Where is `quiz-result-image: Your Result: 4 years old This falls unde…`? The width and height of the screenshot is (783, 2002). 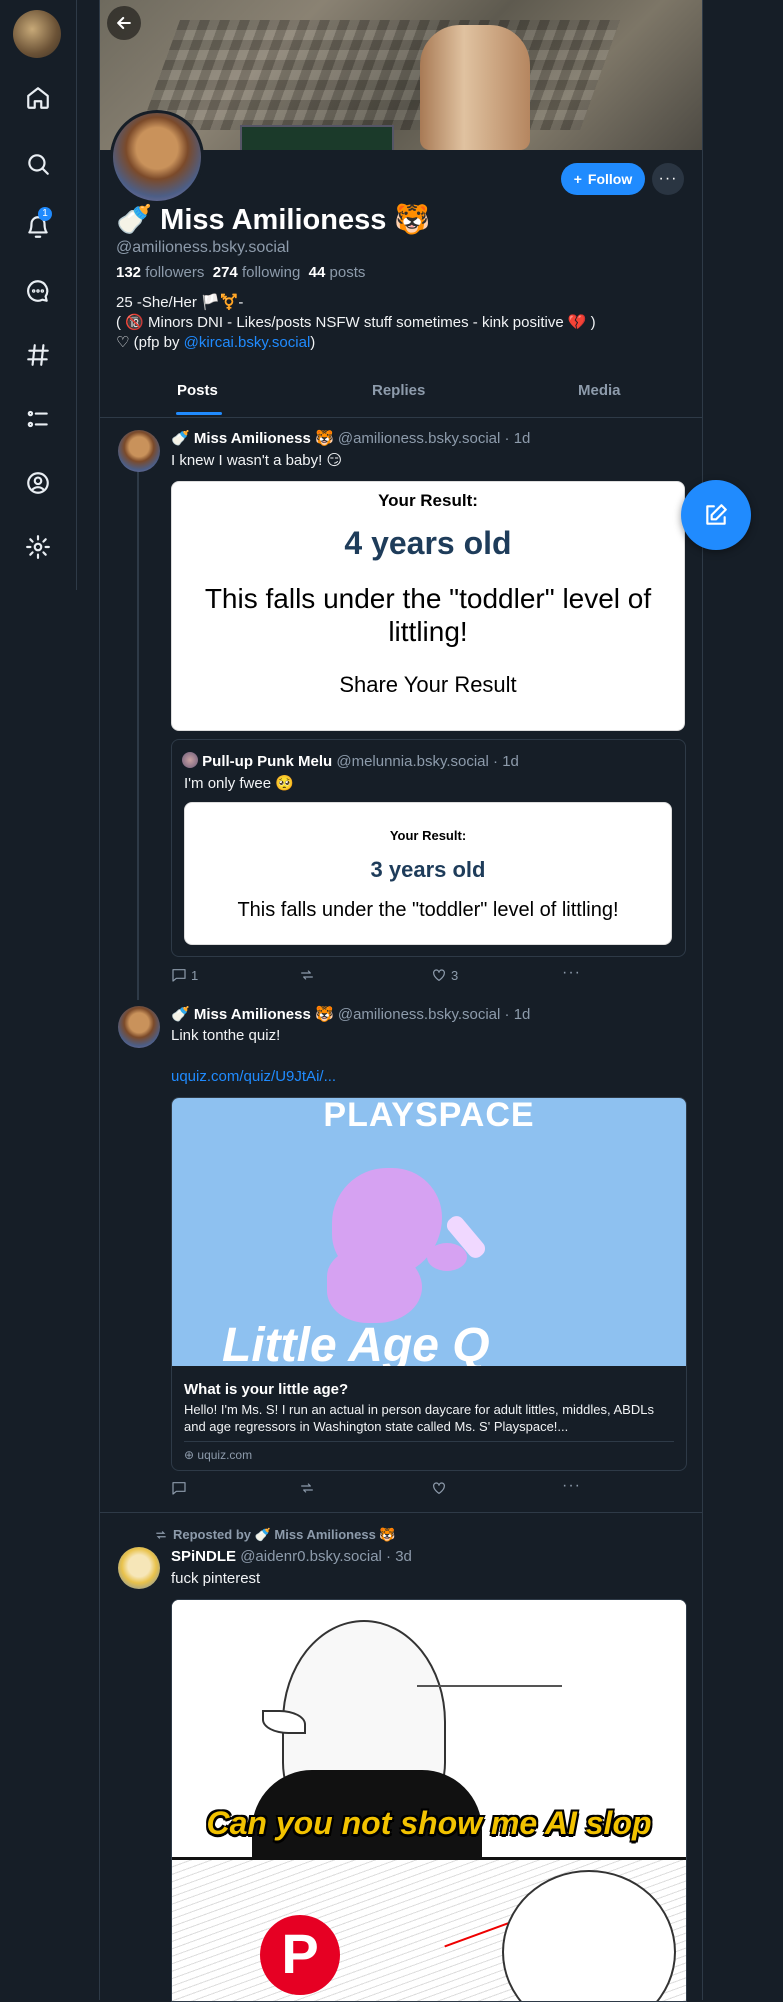 quiz-result-image: Your Result: 4 years old This falls unde… is located at coordinates (428, 606).